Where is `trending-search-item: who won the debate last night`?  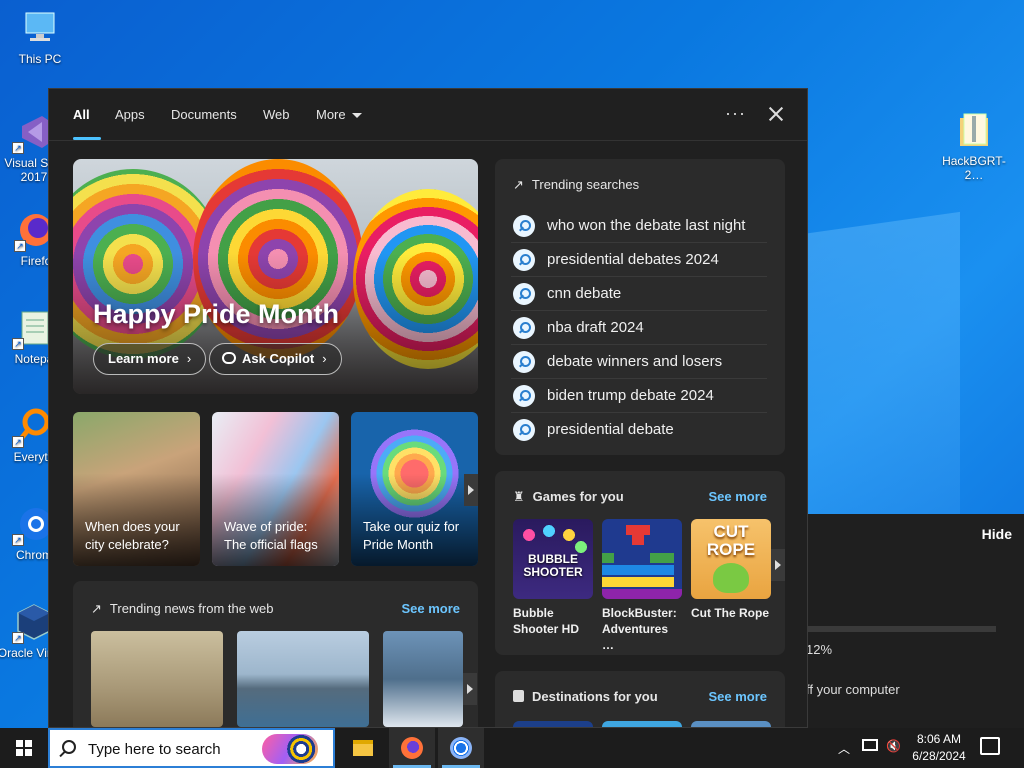 trending-search-item: who won the debate last night is located at coordinates (639, 226).